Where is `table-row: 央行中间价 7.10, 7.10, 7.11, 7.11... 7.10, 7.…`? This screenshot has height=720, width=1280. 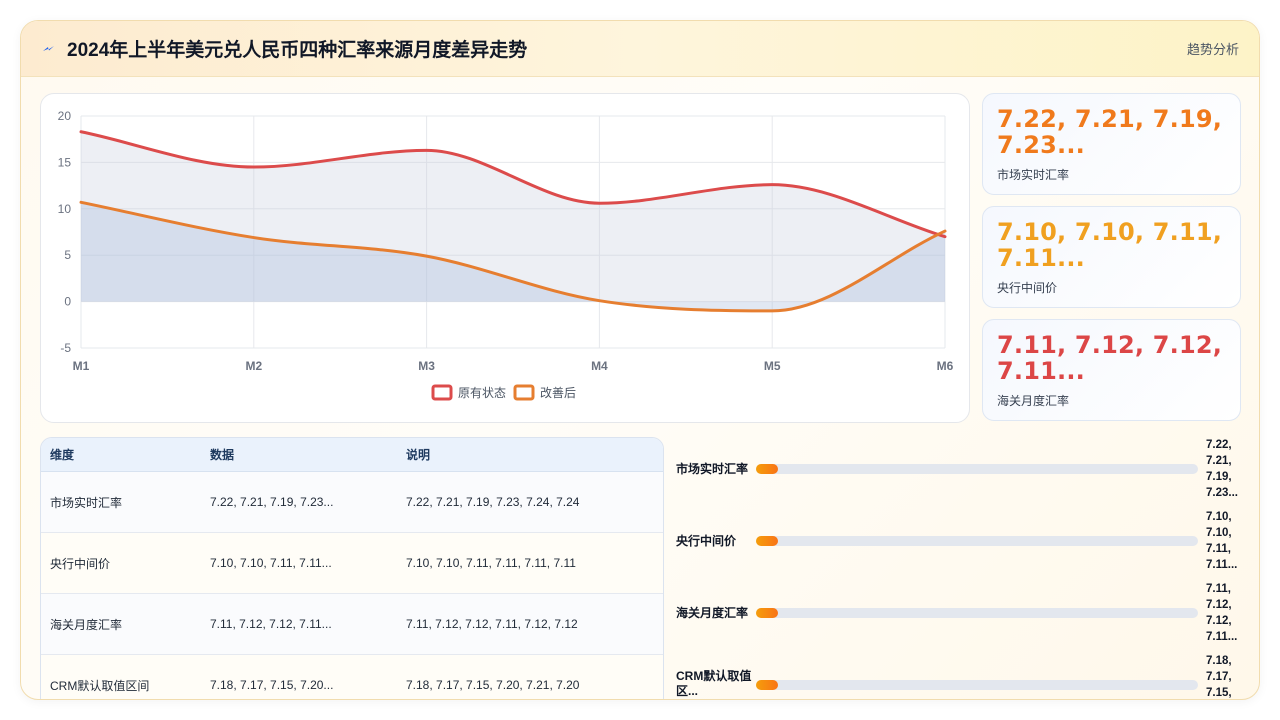
table-row: 央行中间价 7.10, 7.10, 7.11, 7.11... 7.10, 7.… is located at coordinates (352, 563).